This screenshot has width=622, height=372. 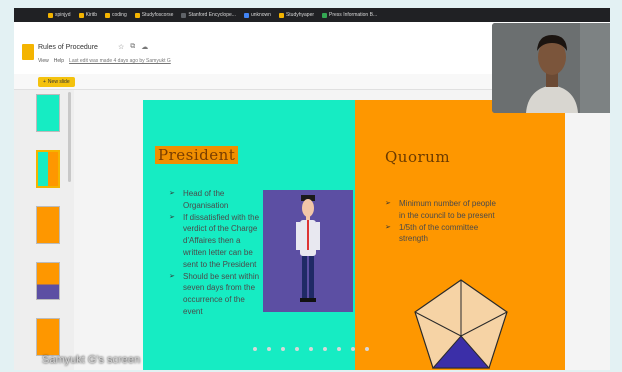 What do you see at coordinates (115, 15) in the screenshot?
I see `bookmark-coding: coding` at bounding box center [115, 15].